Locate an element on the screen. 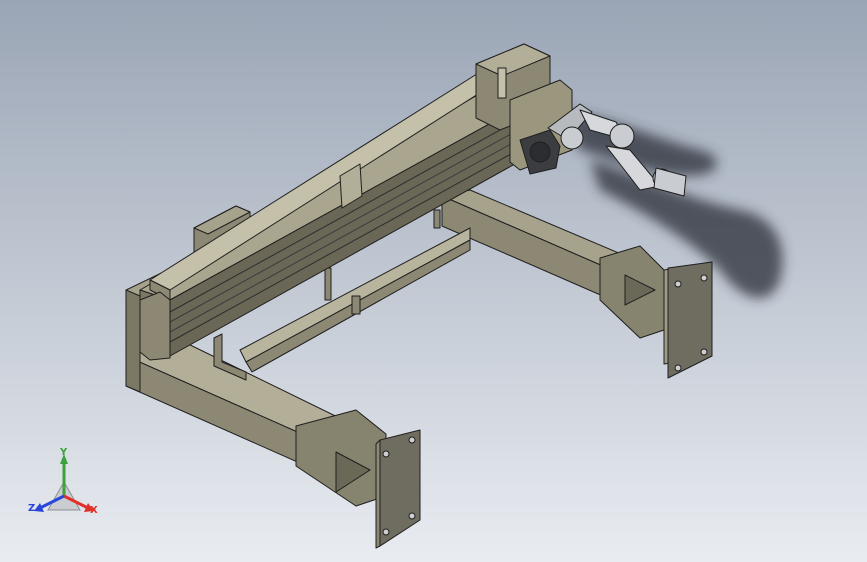 The image size is (867, 562). y-axis-label: Y is located at coordinates (64, 452).